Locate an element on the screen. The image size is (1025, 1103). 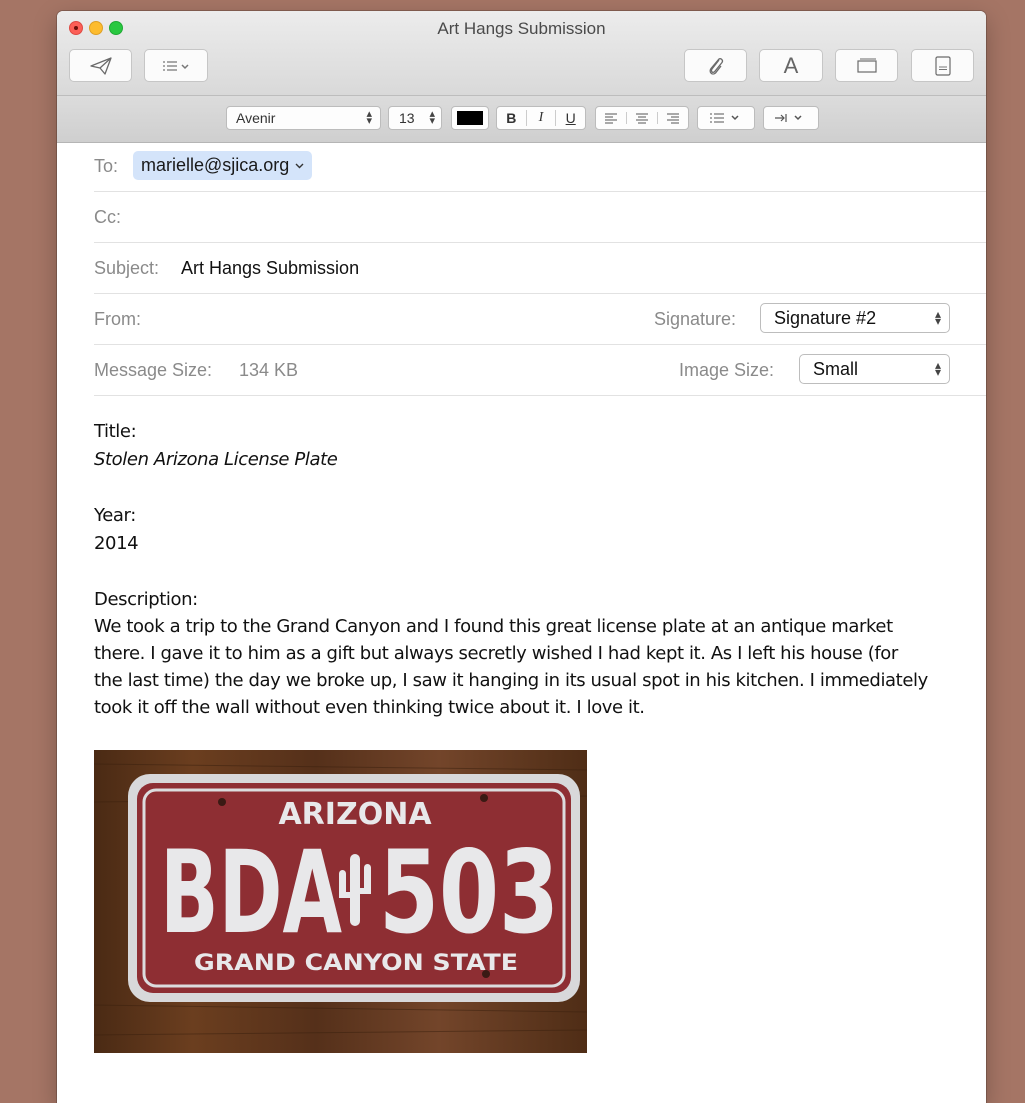
paper-plane-icon is located at coordinates (100, 65).